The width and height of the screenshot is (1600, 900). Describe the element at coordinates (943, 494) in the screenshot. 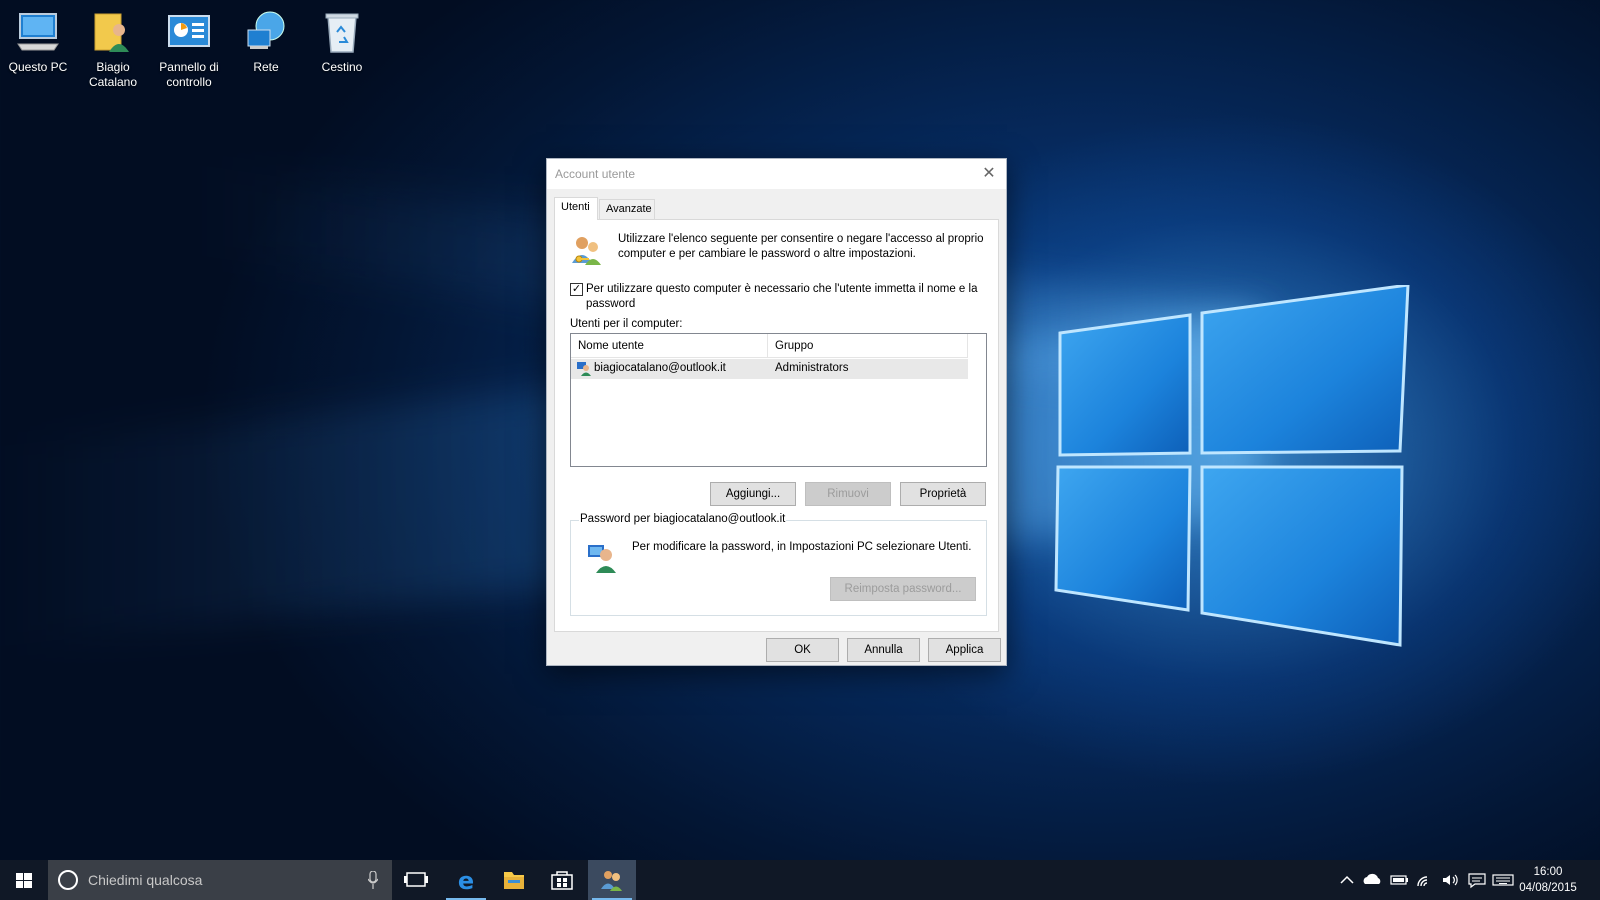

I see `properties-button: Proprietà` at that location.